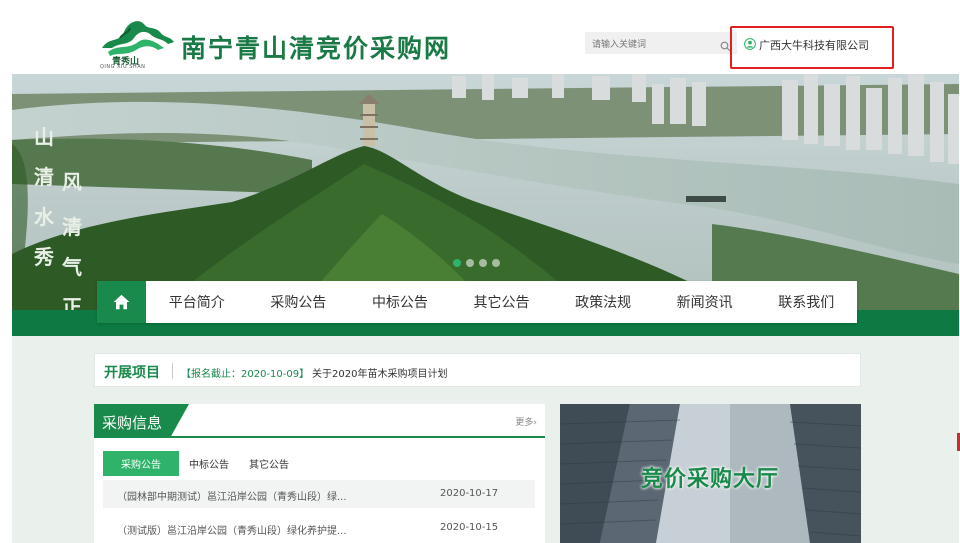 Image resolution: width=960 pixels, height=543 pixels. Describe the element at coordinates (480, 37) in the screenshot. I see `header: 青秀山 QING XIU SHAN 南宁青山清竞价采购网 广西大牛科技有限公司` at that location.